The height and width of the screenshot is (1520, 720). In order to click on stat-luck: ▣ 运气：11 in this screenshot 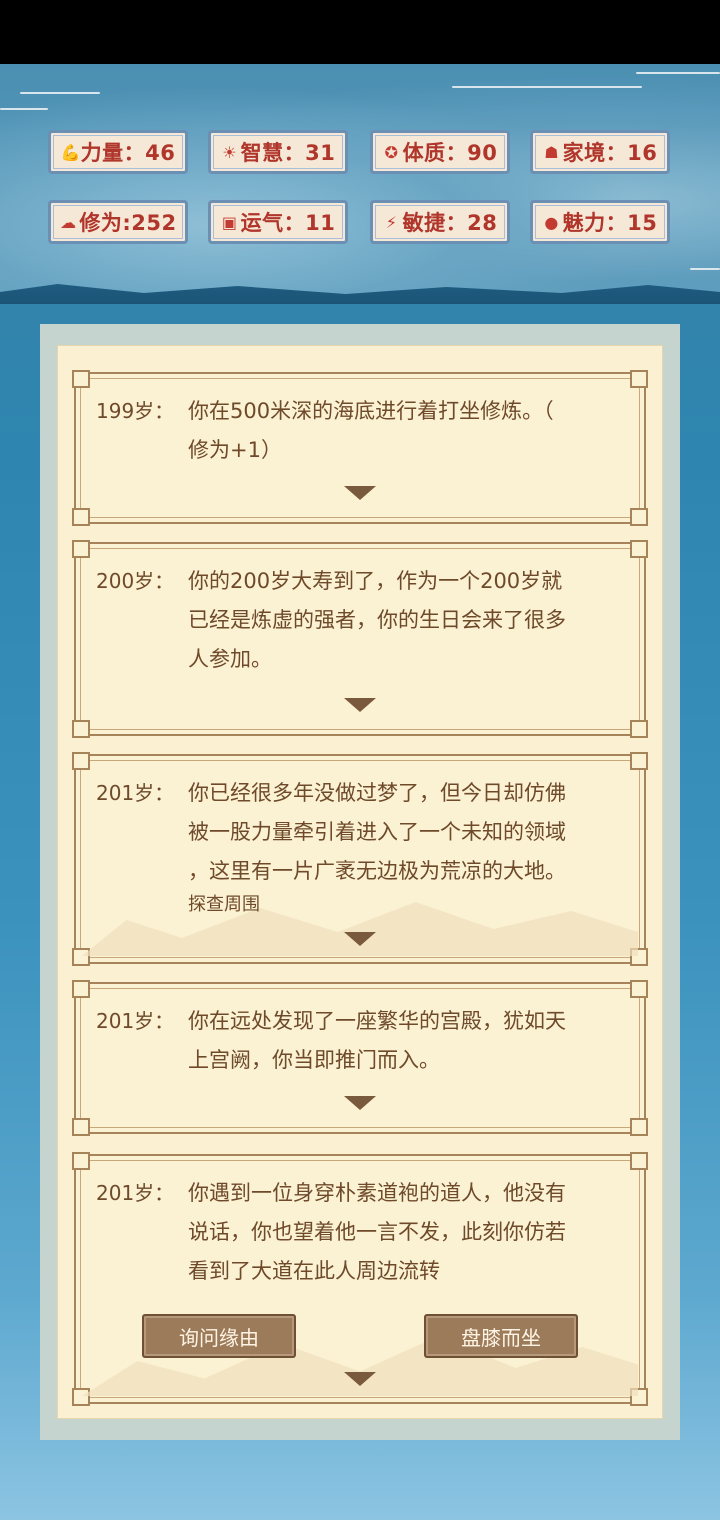, I will do `click(278, 222)`.